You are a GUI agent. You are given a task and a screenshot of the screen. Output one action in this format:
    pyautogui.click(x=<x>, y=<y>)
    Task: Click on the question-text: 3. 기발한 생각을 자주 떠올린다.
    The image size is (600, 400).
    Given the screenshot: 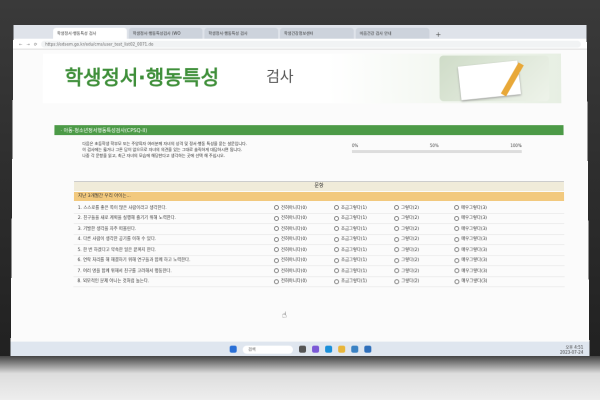 What is the action you would take?
    pyautogui.click(x=107, y=229)
    